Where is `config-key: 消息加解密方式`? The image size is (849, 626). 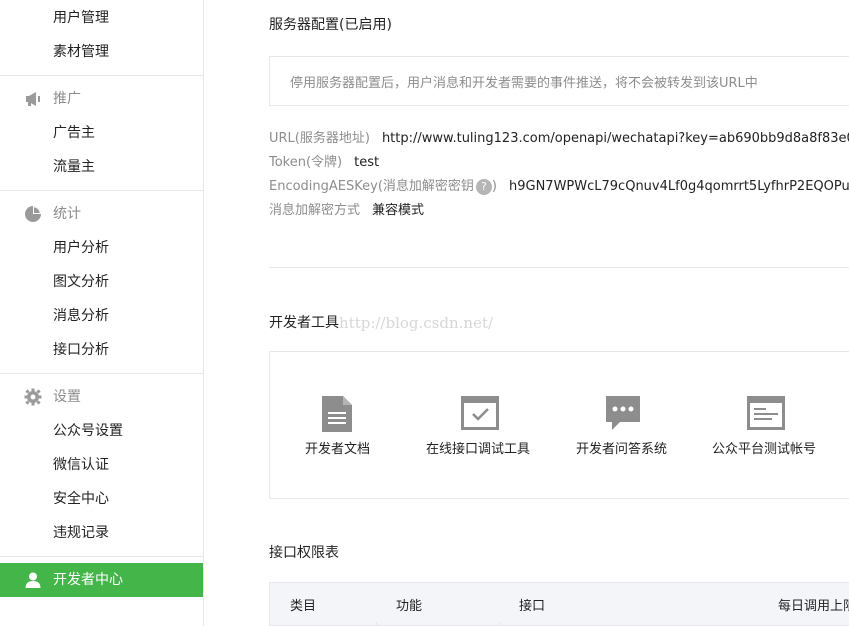
config-key: 消息加解密方式 is located at coordinates (315, 210).